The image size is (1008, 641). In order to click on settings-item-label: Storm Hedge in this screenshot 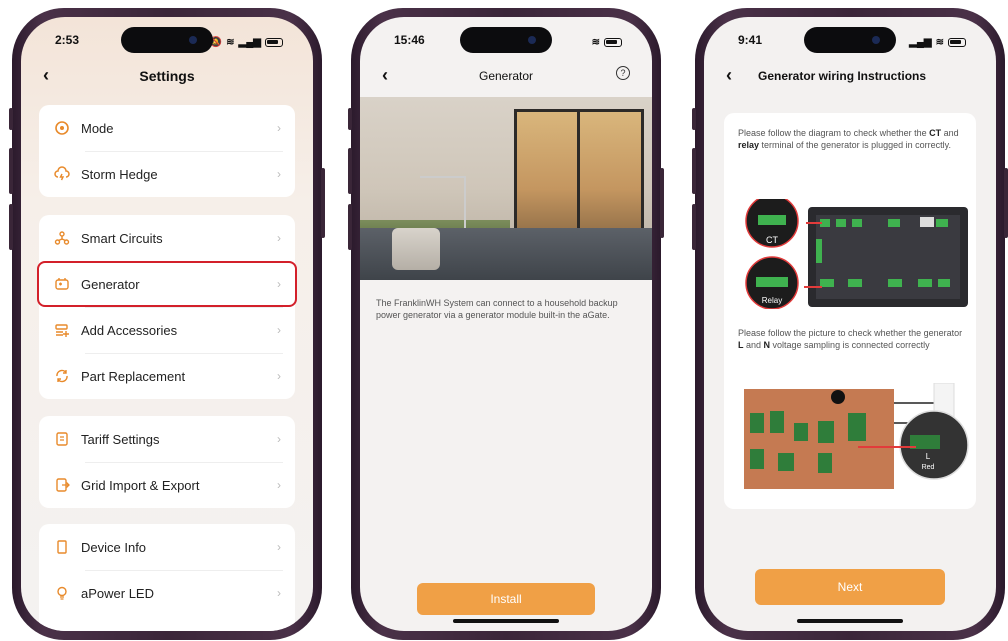, I will do `click(119, 174)`.